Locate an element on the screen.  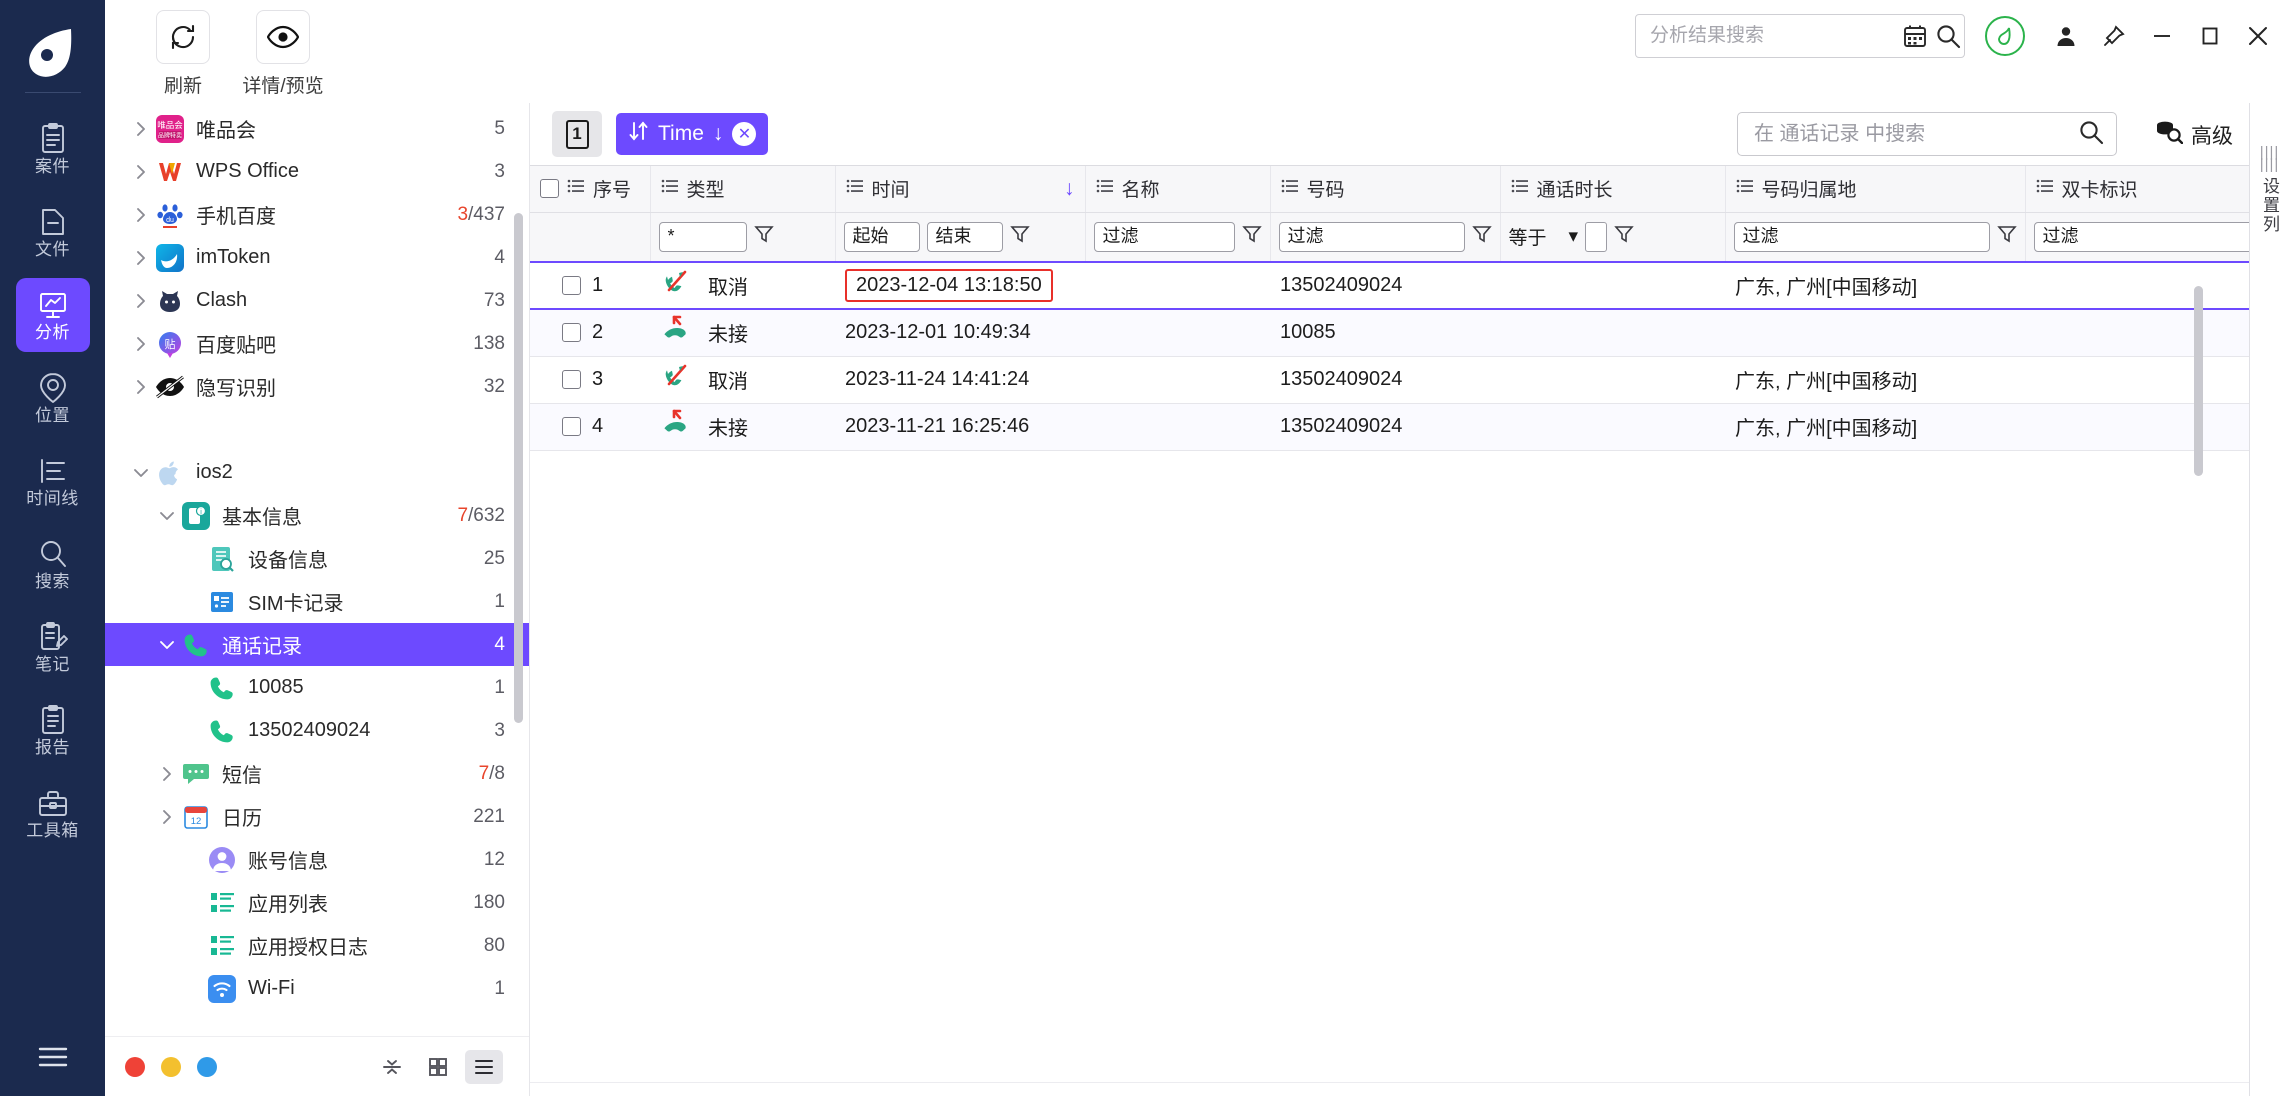
time-end-input is located at coordinates (964, 236).